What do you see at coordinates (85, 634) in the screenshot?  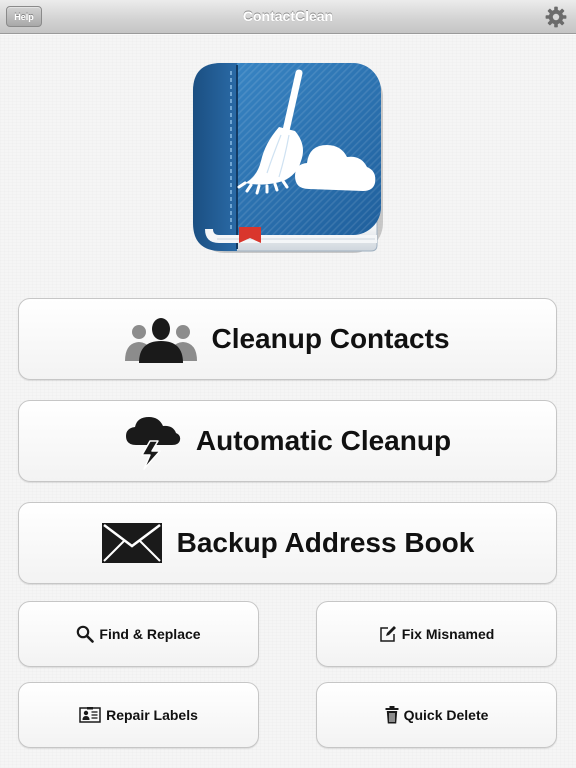 I see `search-icon` at bounding box center [85, 634].